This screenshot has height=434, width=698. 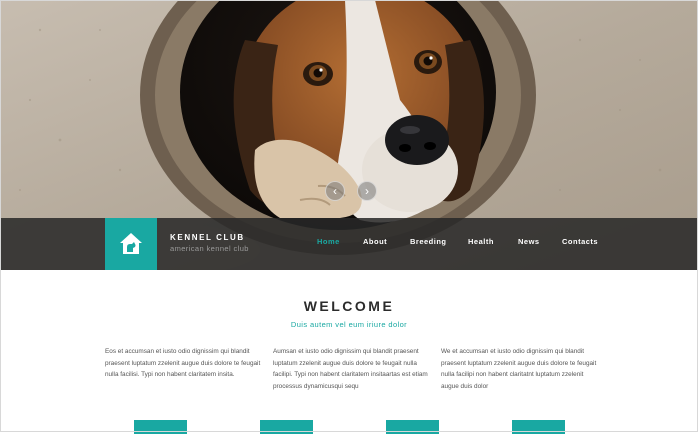 I want to click on nav-item-breeding: Breeding, so click(x=428, y=241).